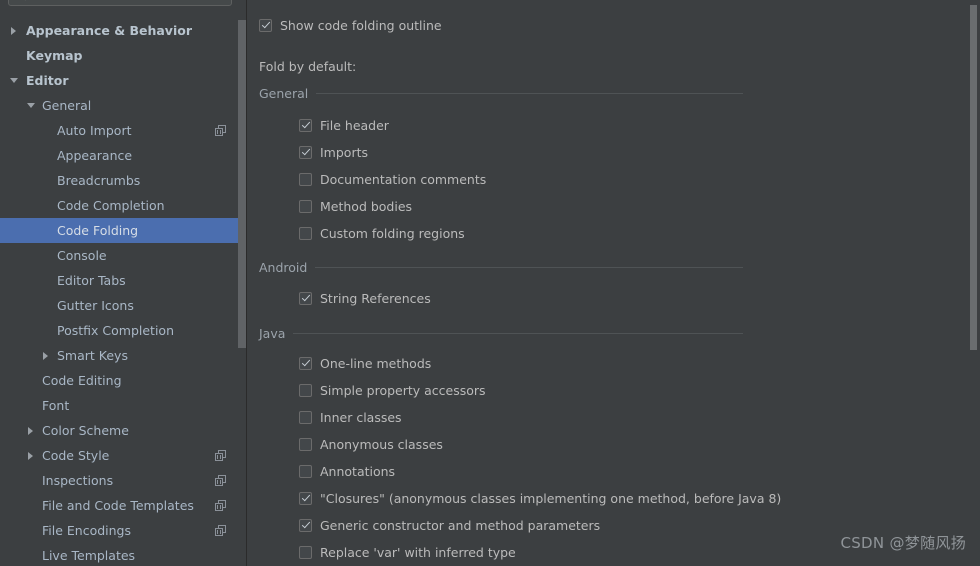  Describe the element at coordinates (67, 105) in the screenshot. I see `sidebar-item-label: General` at that location.